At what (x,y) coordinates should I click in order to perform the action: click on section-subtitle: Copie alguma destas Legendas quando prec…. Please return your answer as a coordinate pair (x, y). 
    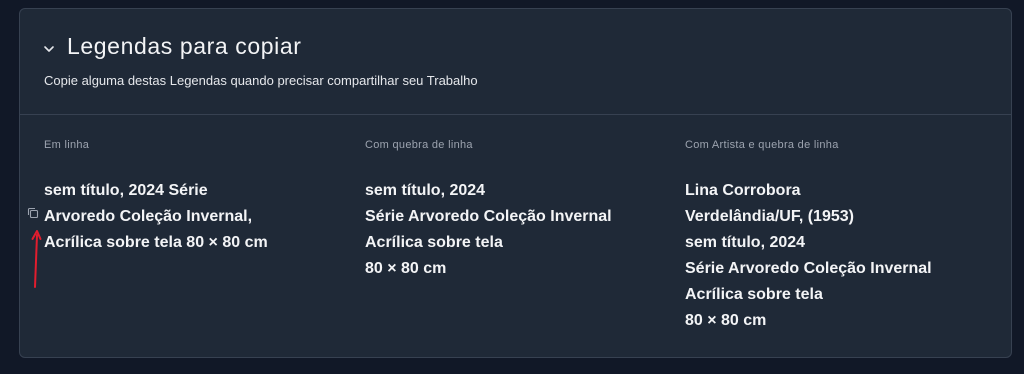
    Looking at the image, I should click on (261, 80).